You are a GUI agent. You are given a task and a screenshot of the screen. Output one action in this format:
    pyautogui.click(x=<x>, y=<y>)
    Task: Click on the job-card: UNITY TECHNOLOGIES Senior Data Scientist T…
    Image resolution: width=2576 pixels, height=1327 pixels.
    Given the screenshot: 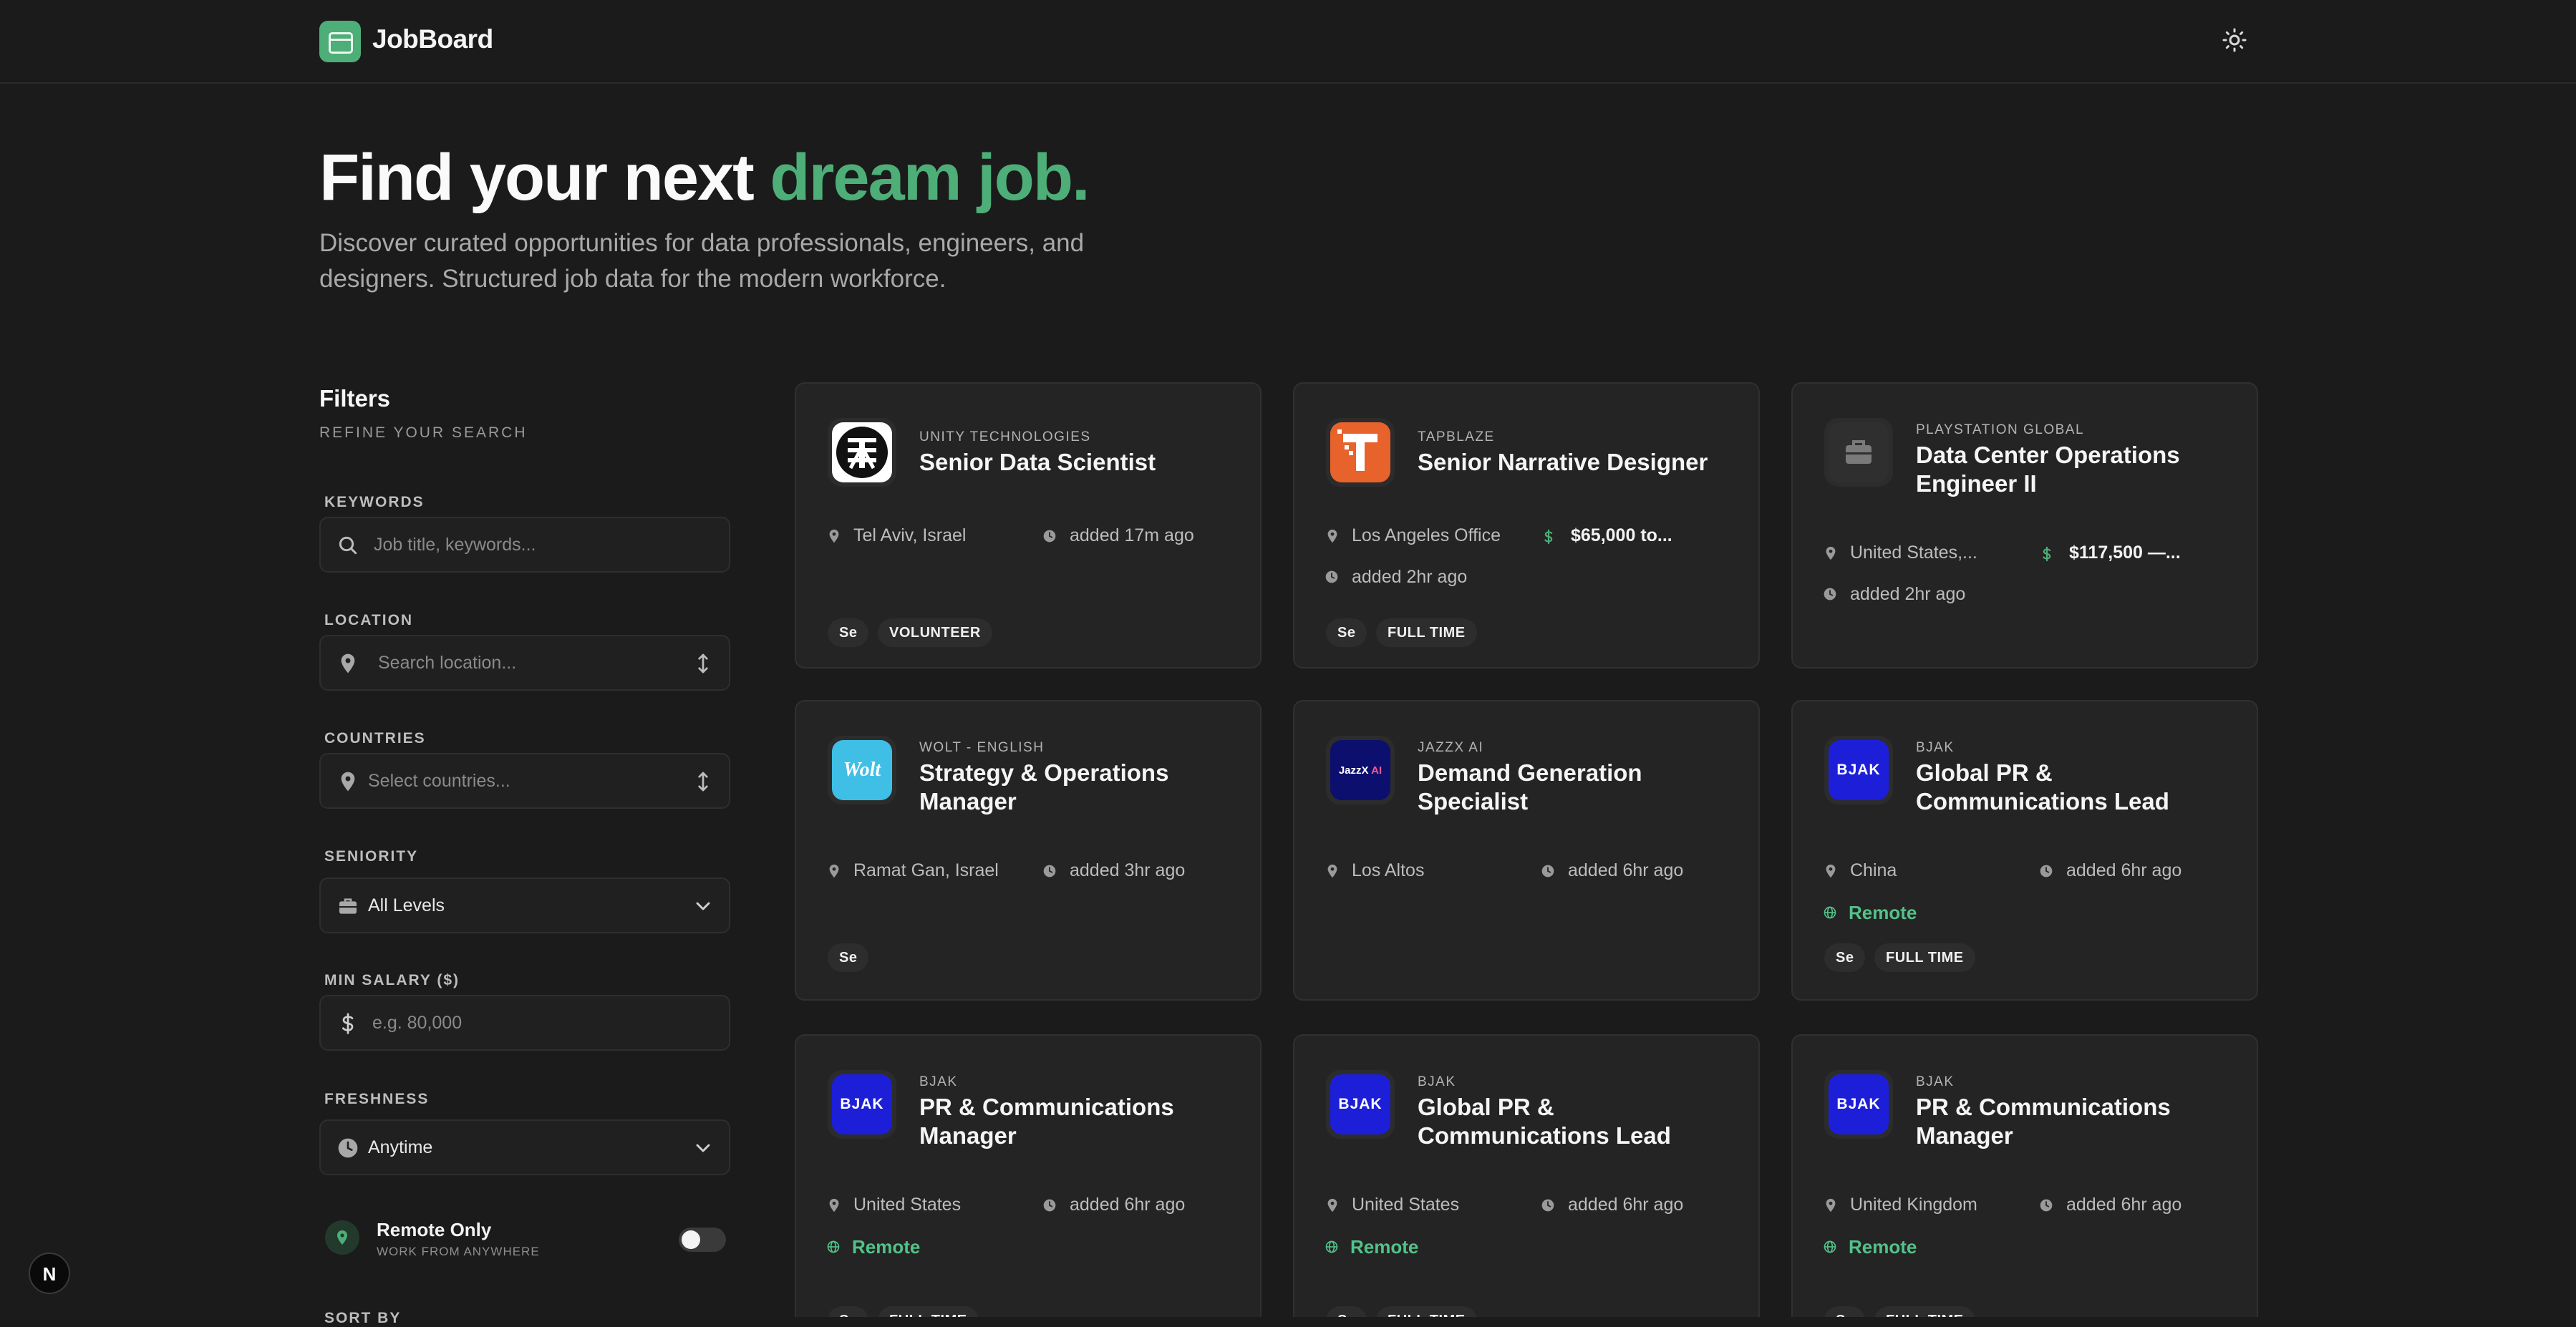 What is the action you would take?
    pyautogui.click(x=1028, y=525)
    